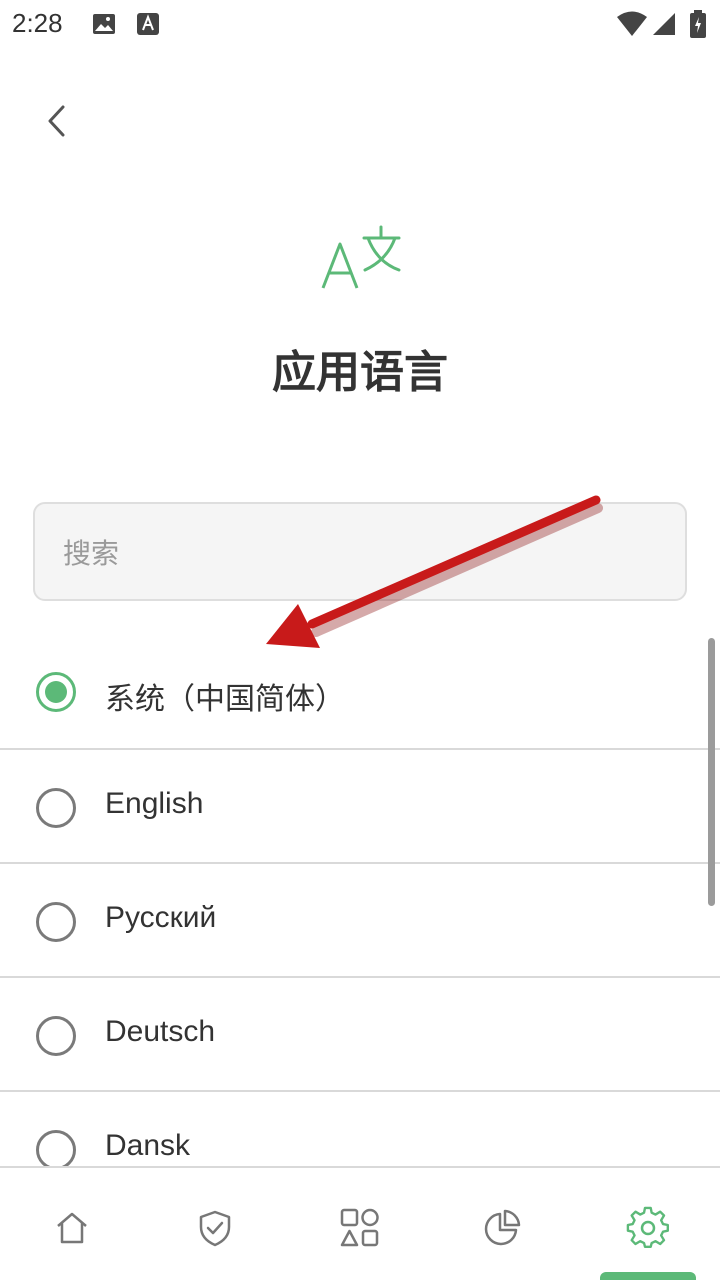  I want to click on search-box, so click(360, 551).